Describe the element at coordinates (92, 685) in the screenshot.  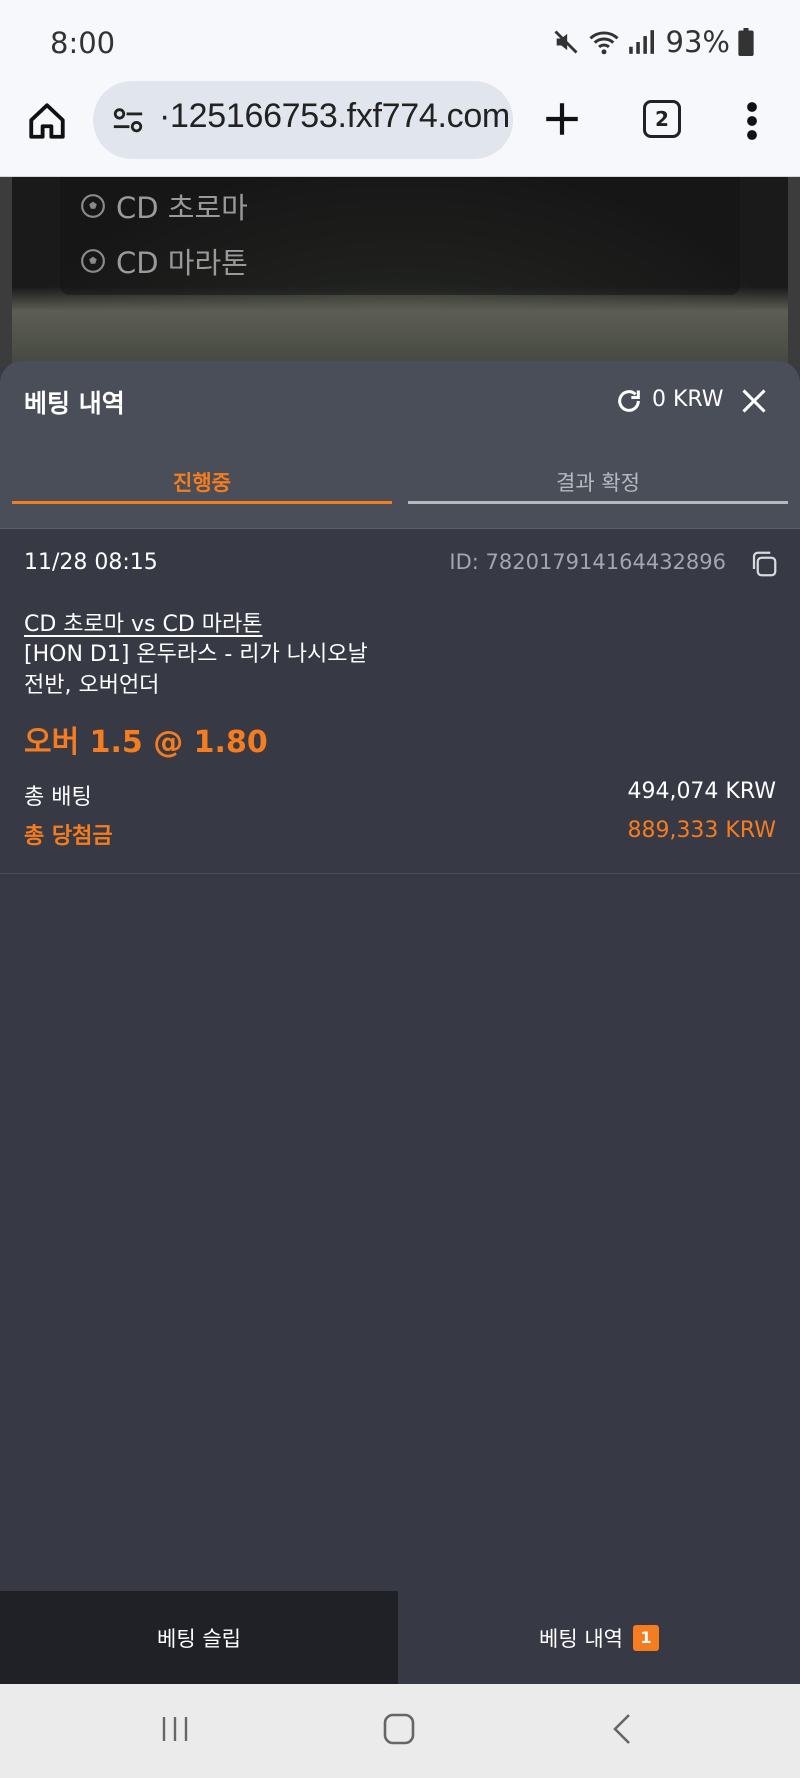
I see `market-name: 전반, 오버언더` at that location.